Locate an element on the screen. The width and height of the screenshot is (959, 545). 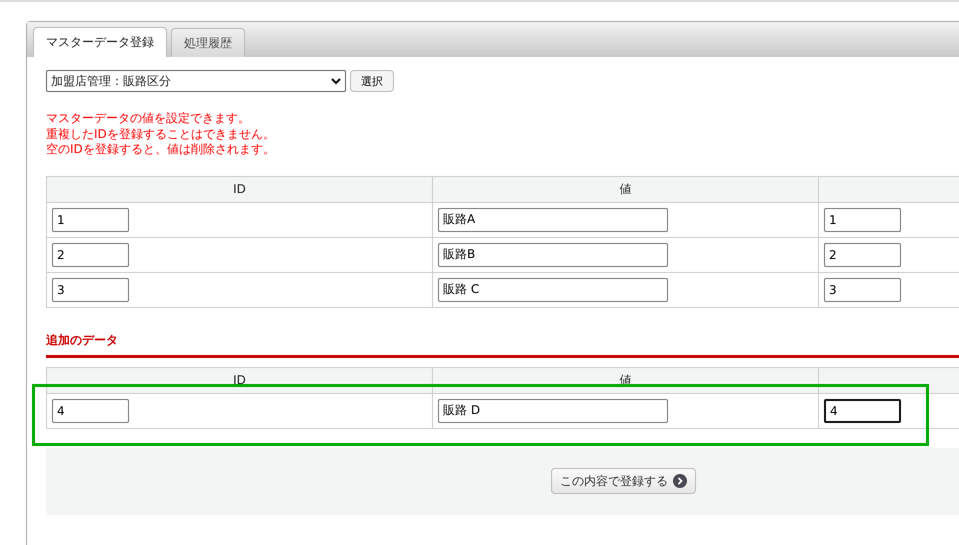
id-field: 2 is located at coordinates (90, 254).